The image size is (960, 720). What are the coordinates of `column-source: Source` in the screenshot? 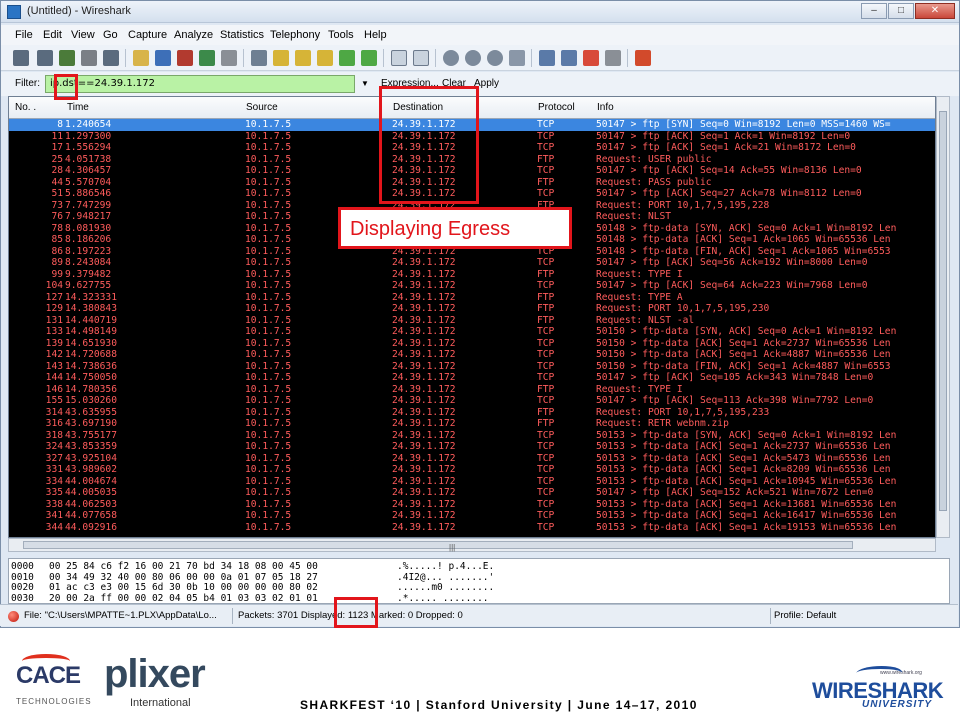 It's located at (262, 107).